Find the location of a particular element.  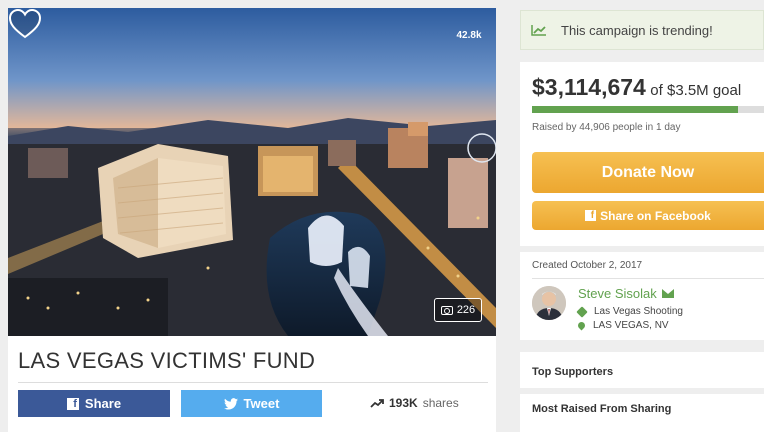

progress-bar is located at coordinates (648, 109).